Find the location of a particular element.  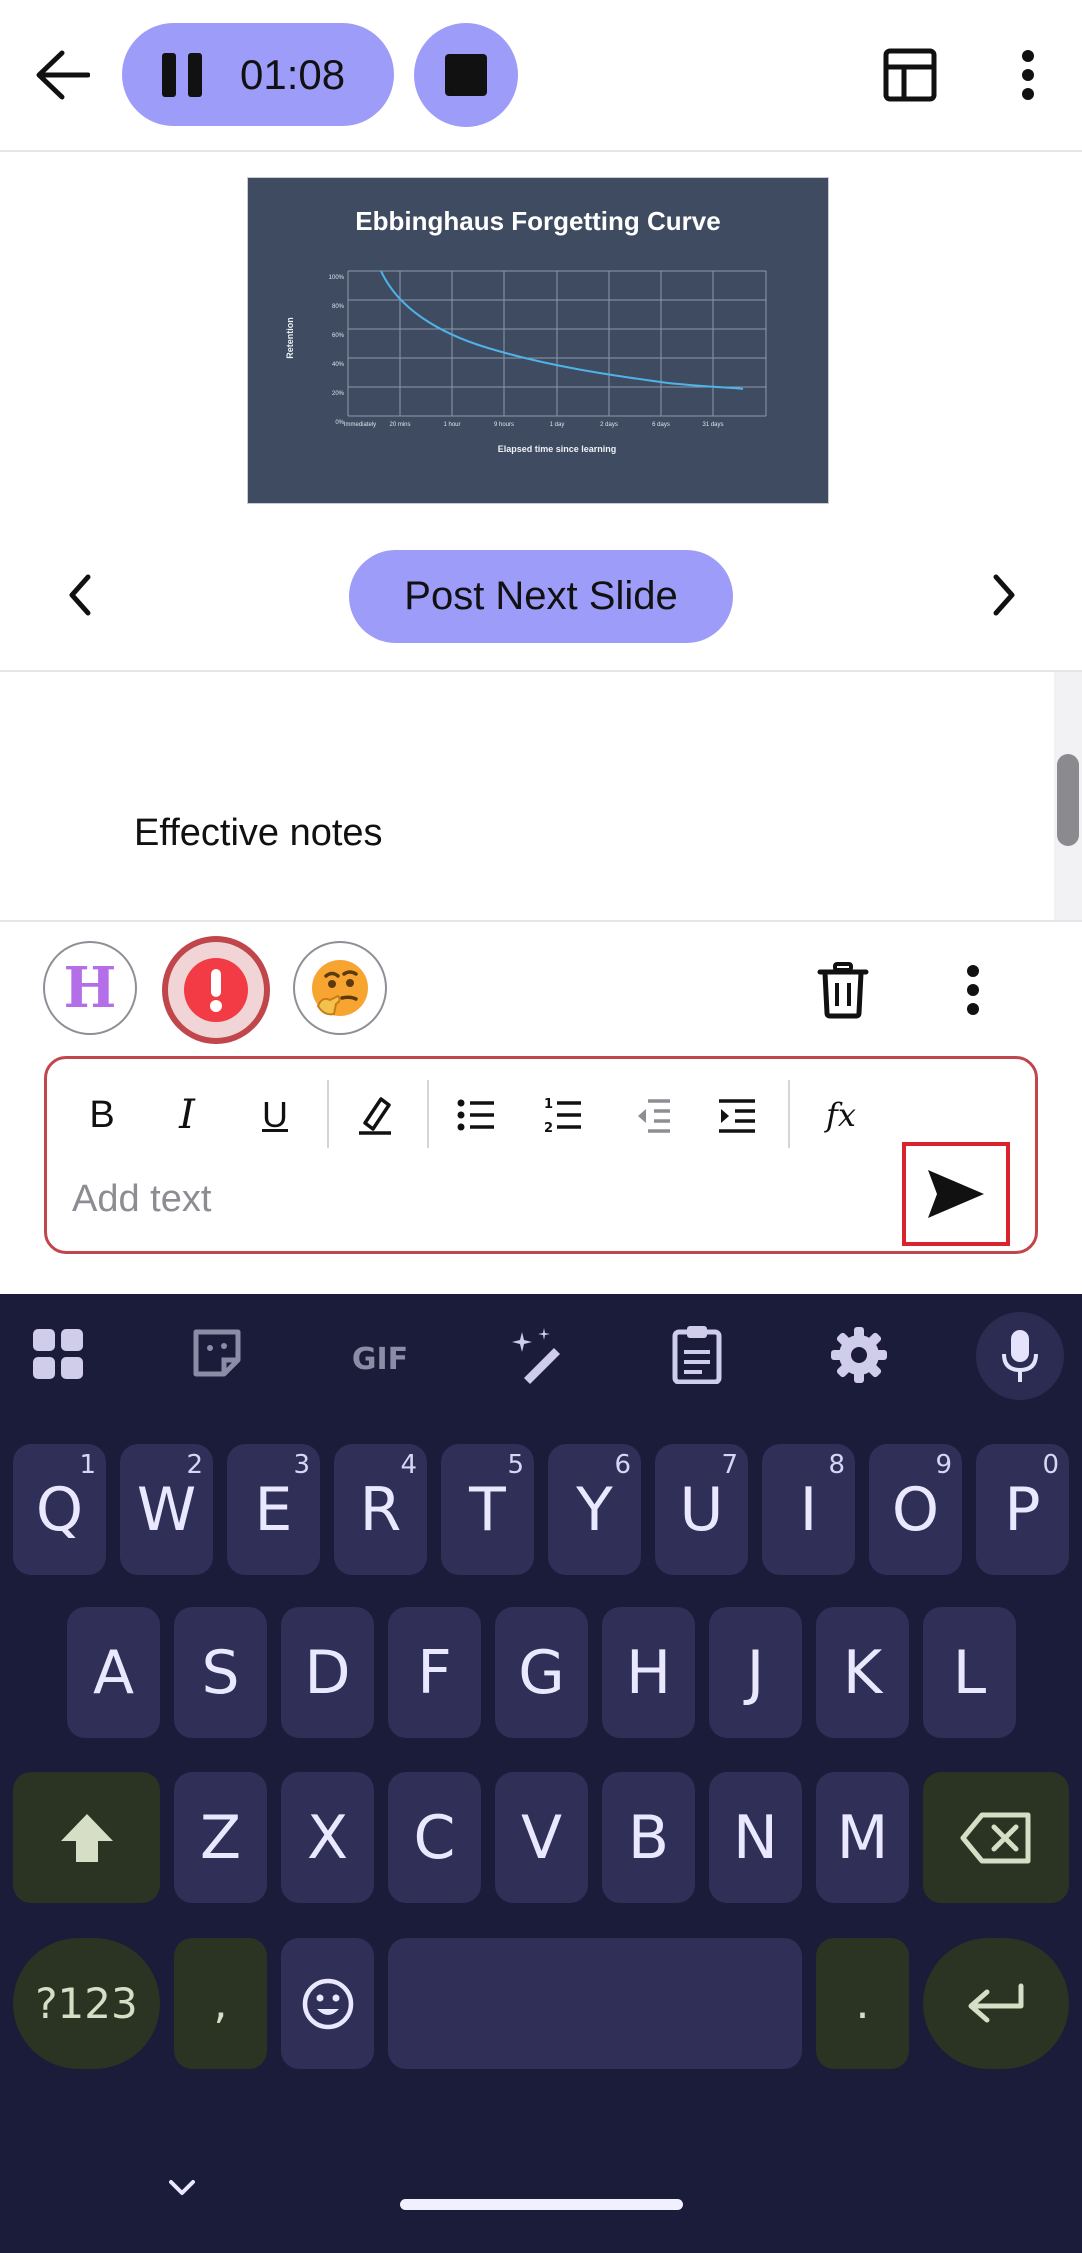

key-y: Y6 is located at coordinates (594, 1509).